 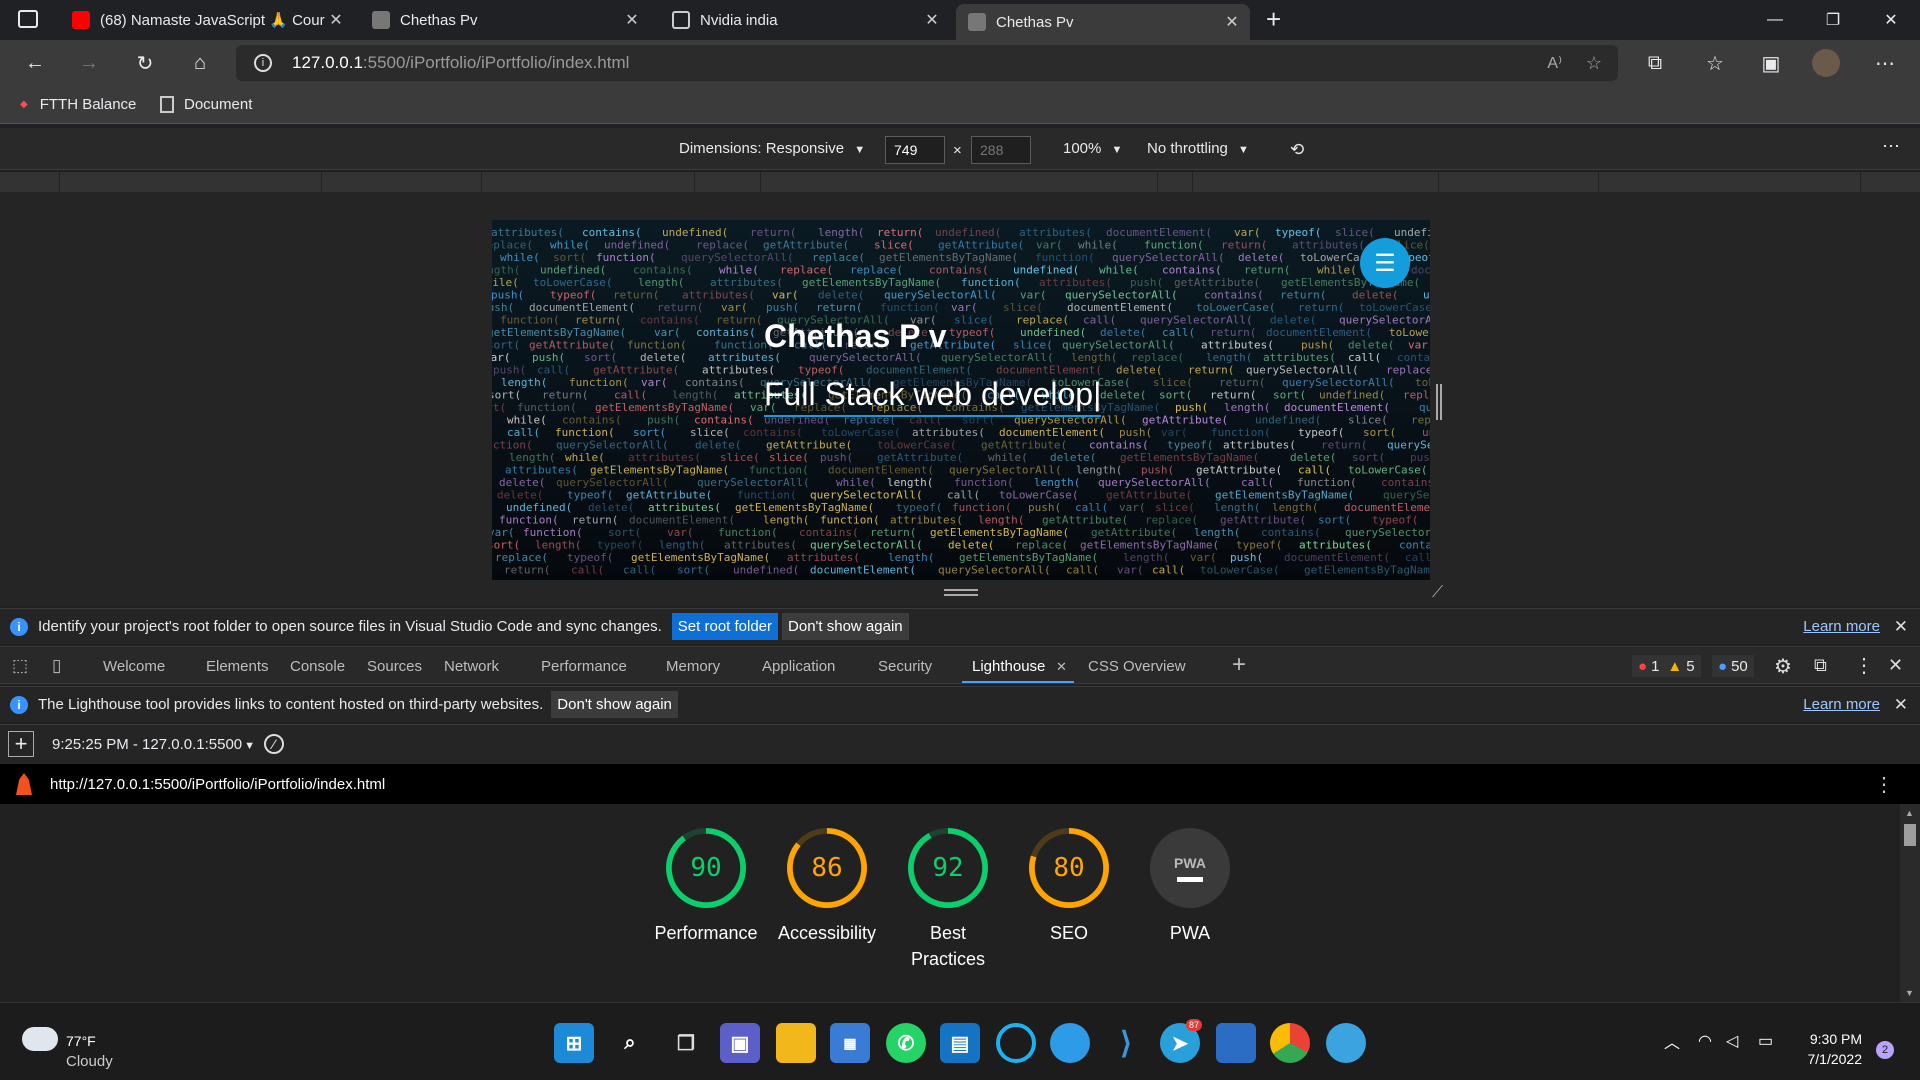 I want to click on clear-icon: ⁄, so click(x=274, y=744).